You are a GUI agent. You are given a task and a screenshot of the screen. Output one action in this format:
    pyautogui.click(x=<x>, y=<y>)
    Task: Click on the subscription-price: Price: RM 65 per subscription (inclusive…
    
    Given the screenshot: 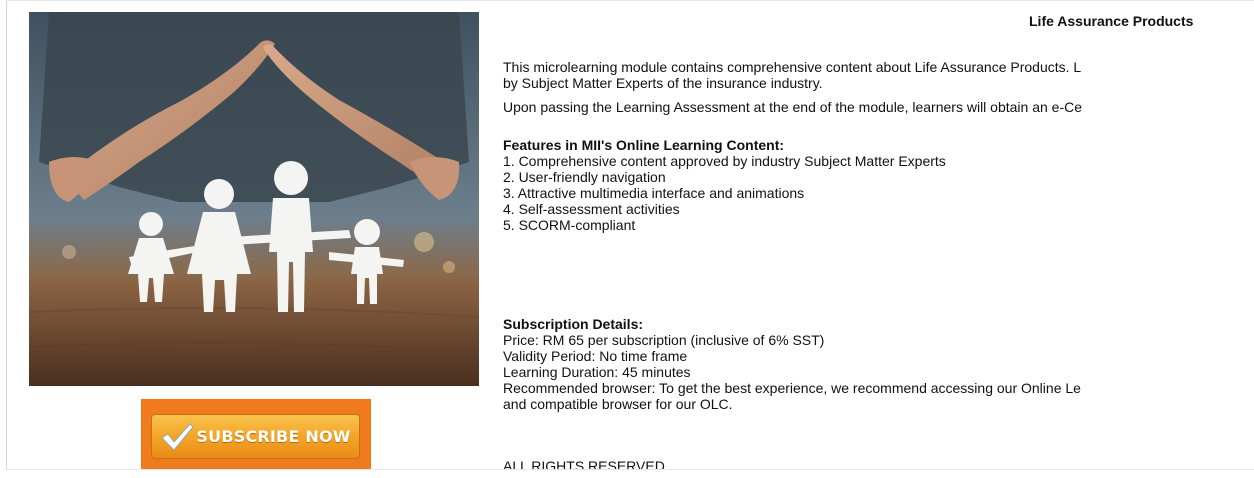 What is the action you would take?
    pyautogui.click(x=664, y=340)
    